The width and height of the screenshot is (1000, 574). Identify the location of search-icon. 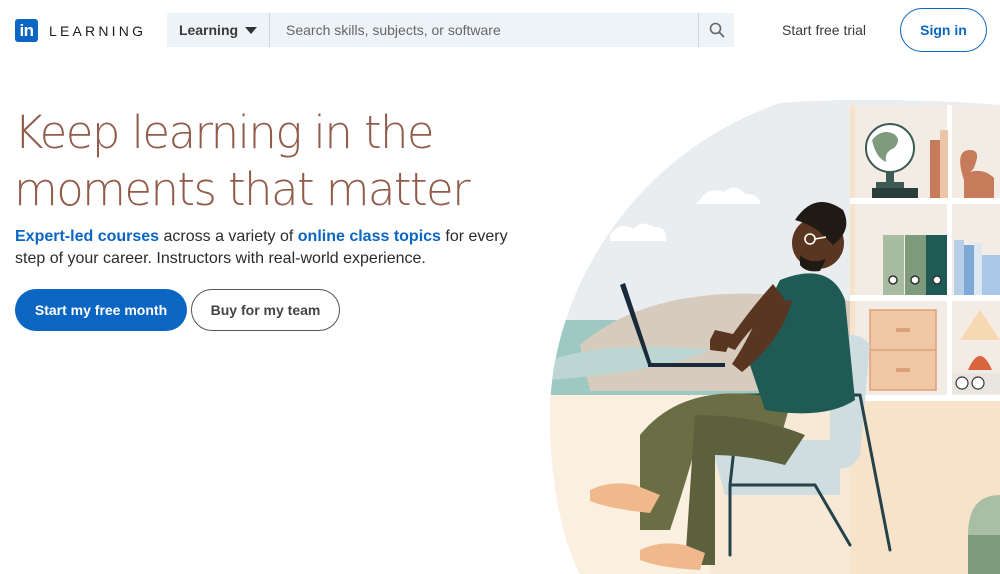
(716, 30).